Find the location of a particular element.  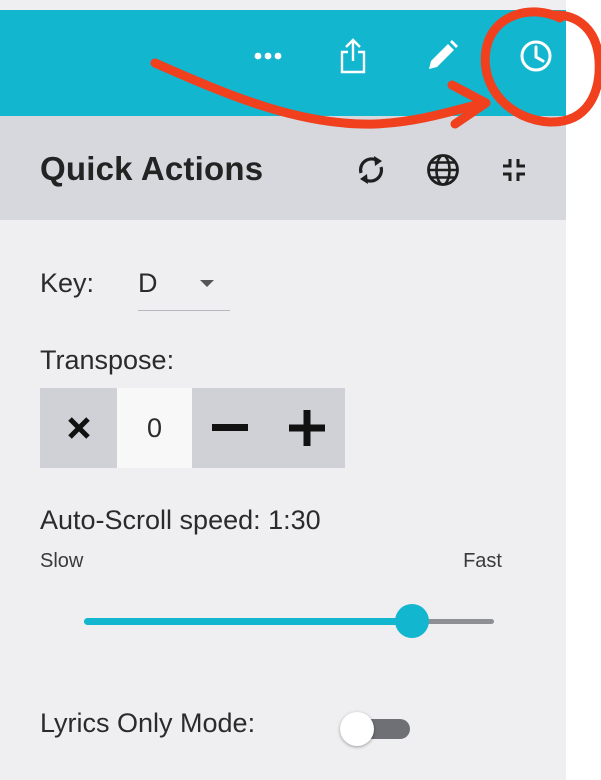

key-label: Key: is located at coordinates (67, 283).